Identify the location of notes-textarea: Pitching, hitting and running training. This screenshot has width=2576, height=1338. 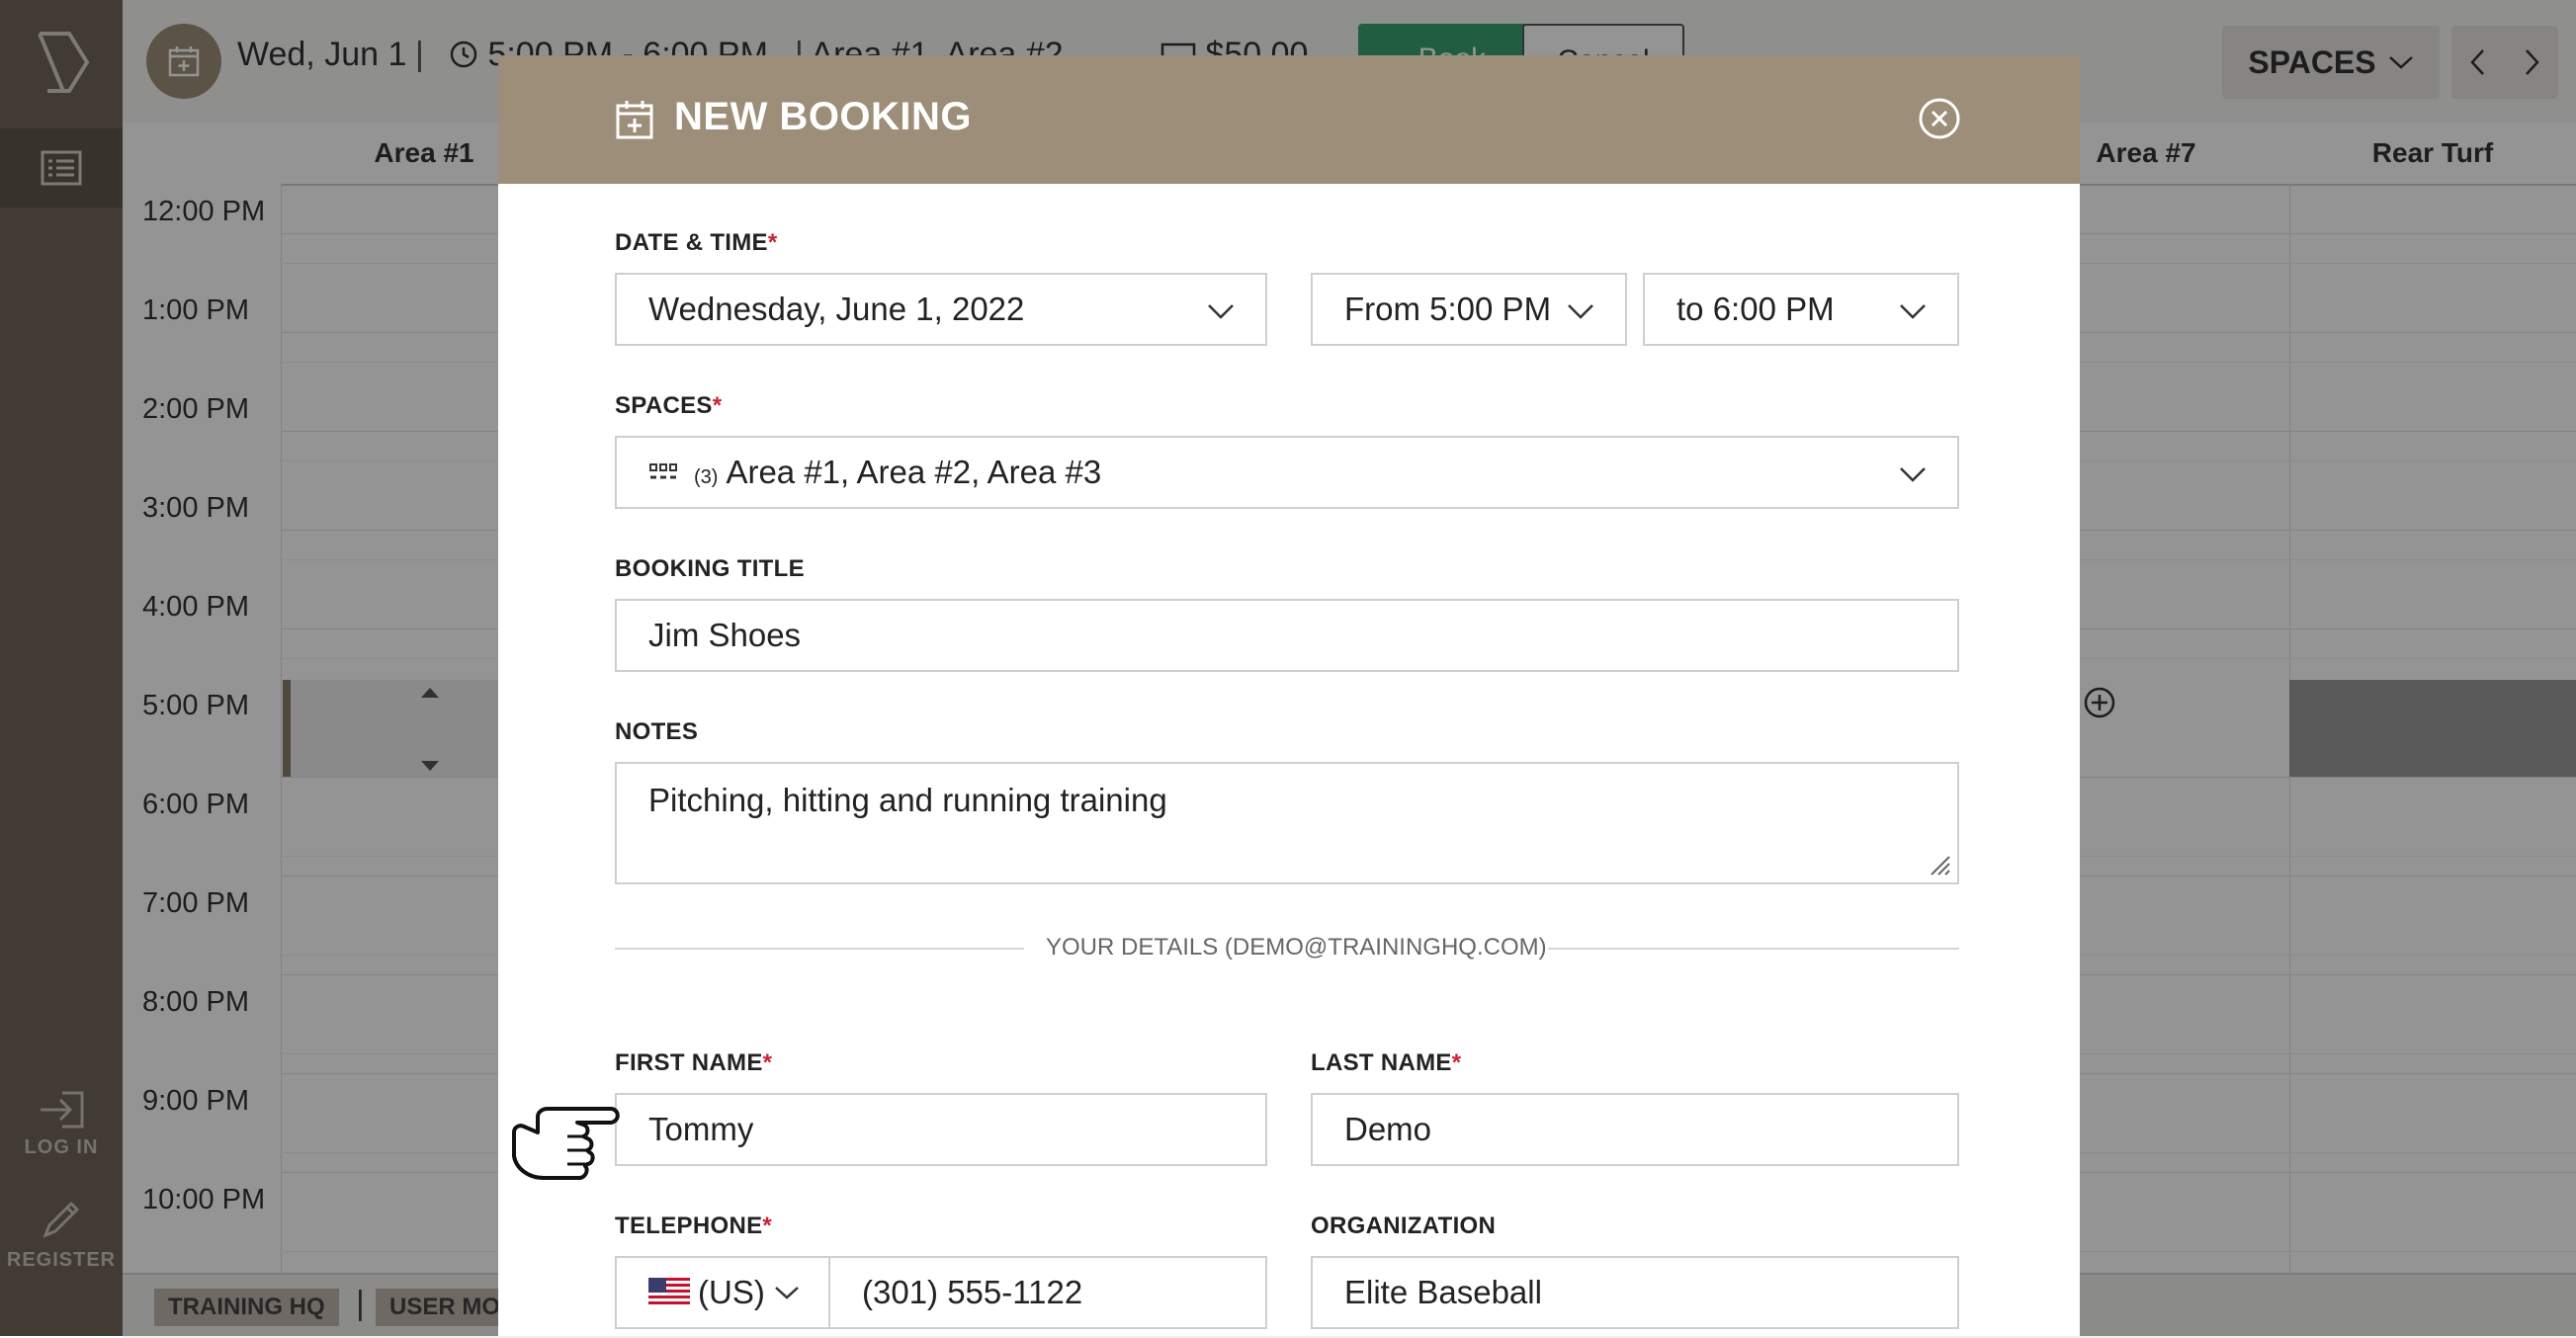
(1287, 823).